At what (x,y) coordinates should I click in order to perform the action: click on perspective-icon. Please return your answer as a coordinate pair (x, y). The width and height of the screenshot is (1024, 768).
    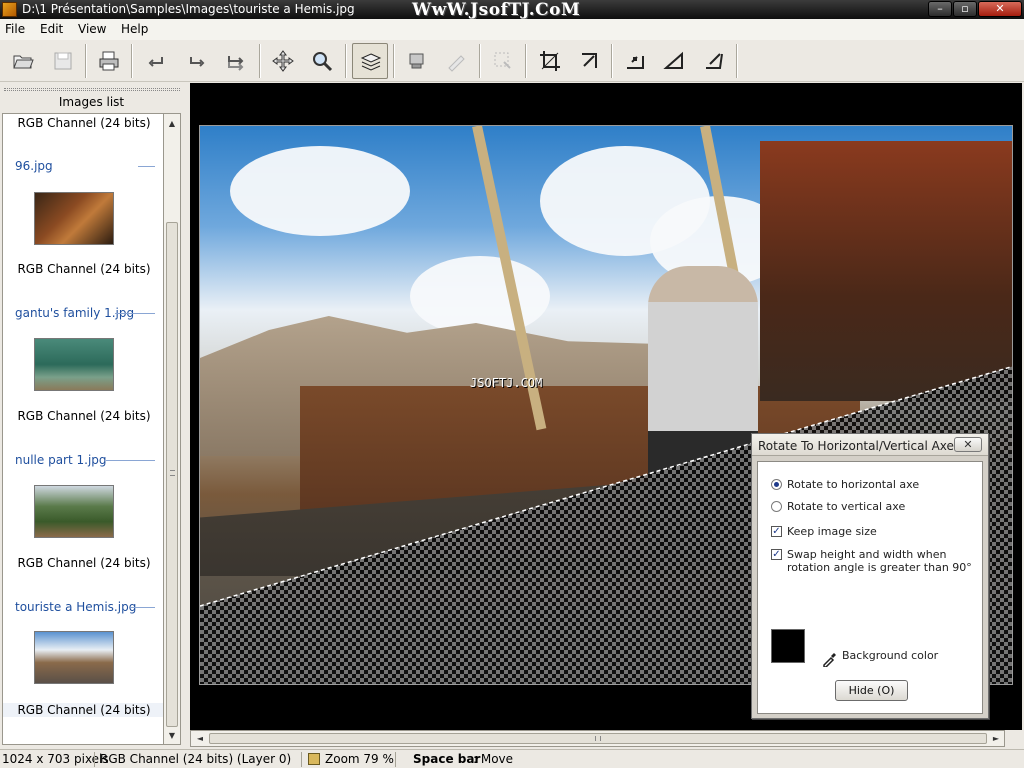
    Looking at the image, I should click on (714, 61).